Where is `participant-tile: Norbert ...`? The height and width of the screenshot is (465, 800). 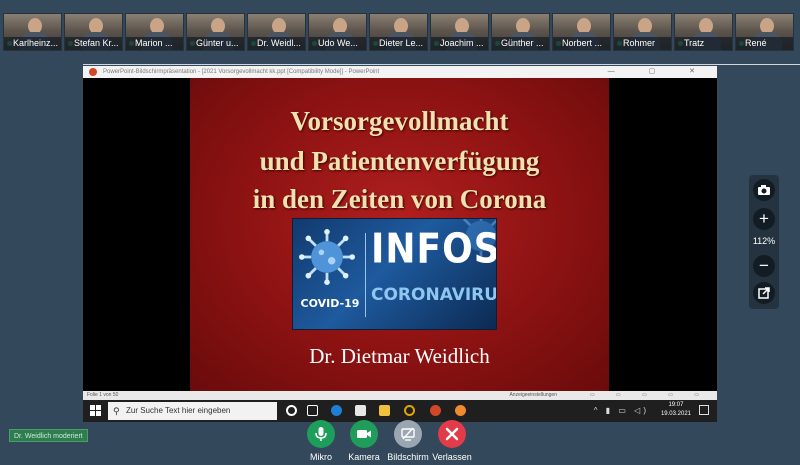
participant-tile: Norbert ... is located at coordinates (581, 32).